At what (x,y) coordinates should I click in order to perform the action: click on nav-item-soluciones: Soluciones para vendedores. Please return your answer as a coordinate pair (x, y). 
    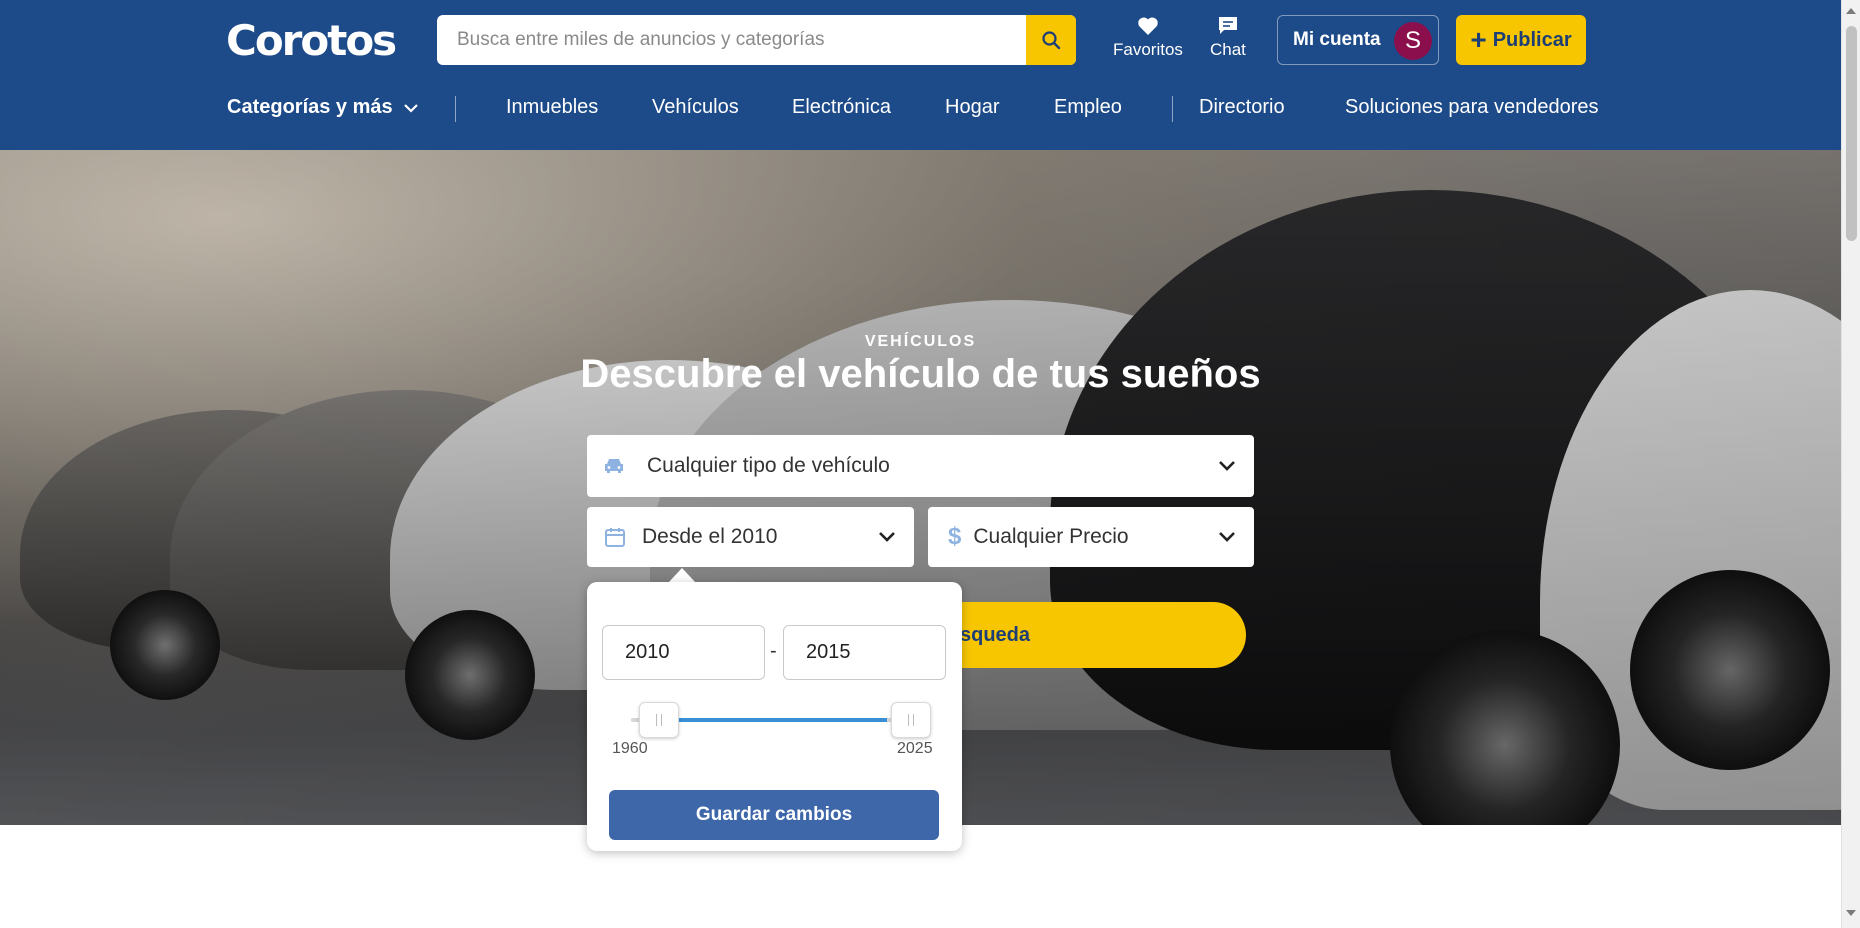
    Looking at the image, I should click on (1472, 107).